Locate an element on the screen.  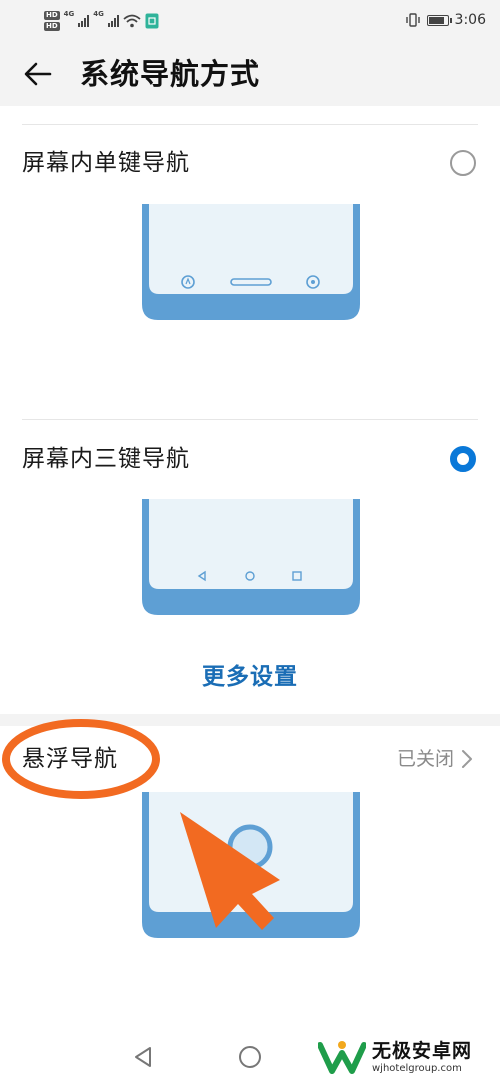
radio-button-single-key is located at coordinates (463, 163).